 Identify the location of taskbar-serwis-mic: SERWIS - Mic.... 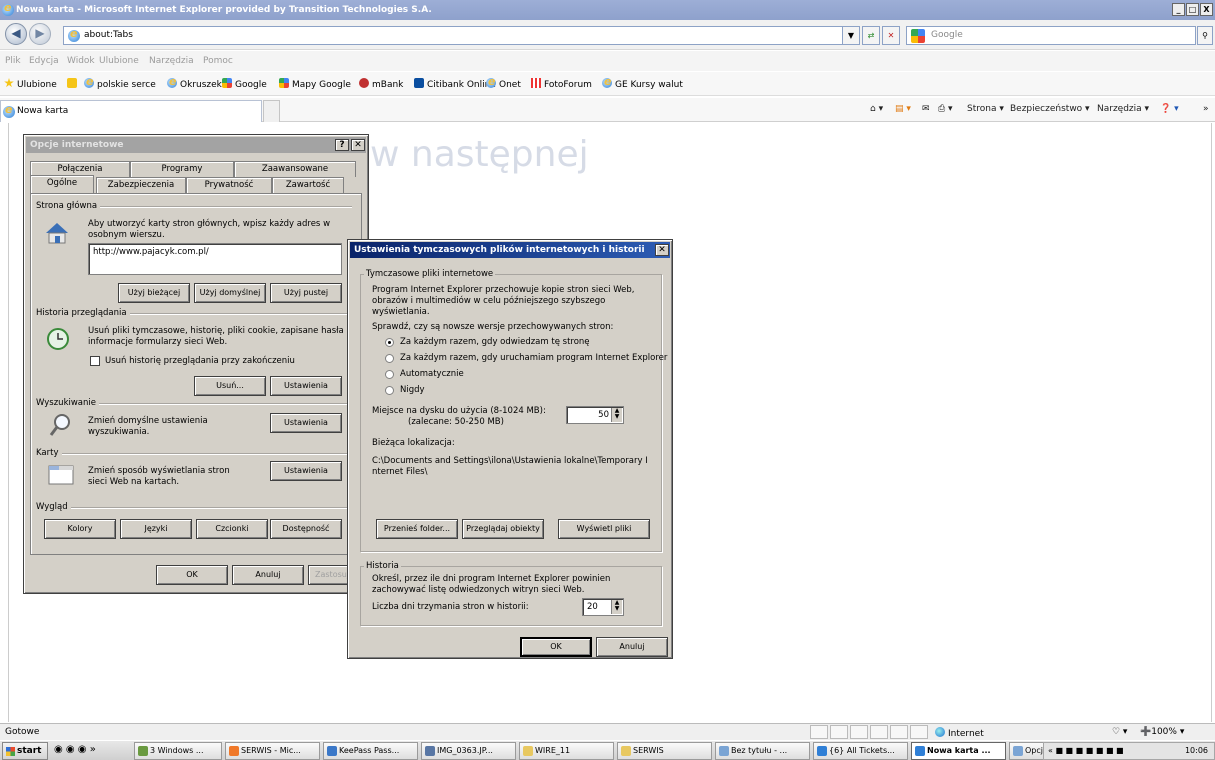
(272, 751).